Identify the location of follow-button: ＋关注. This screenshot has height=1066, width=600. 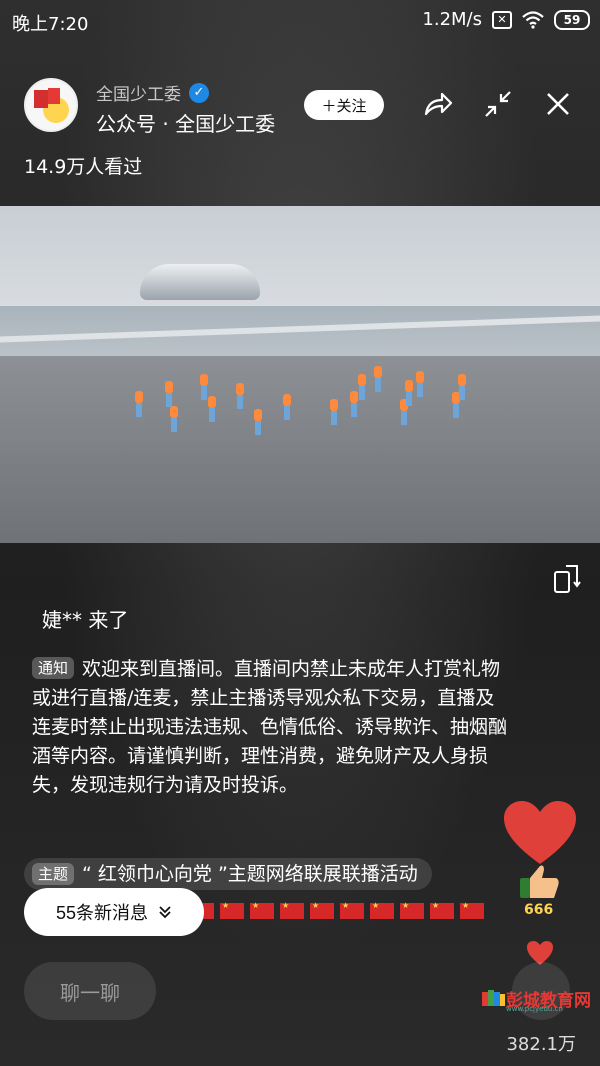
(344, 105).